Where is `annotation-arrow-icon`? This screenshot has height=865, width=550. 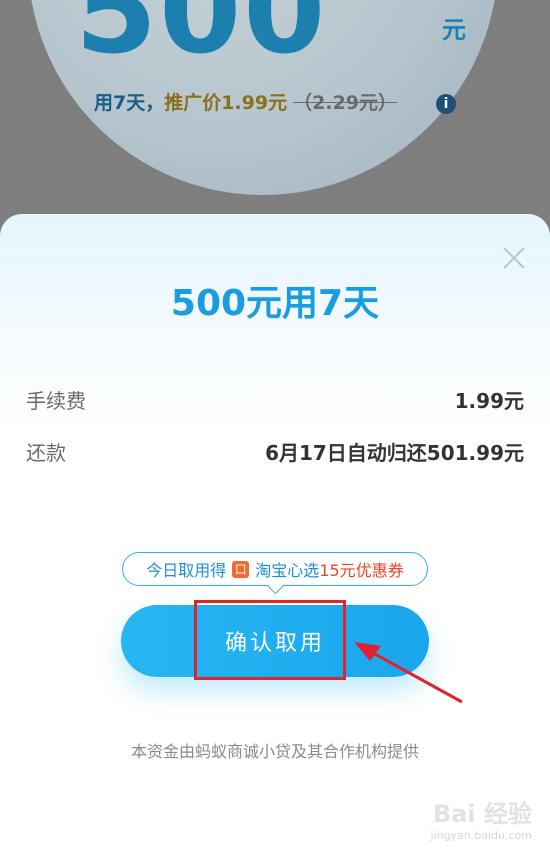
annotation-arrow-icon is located at coordinates (408, 673).